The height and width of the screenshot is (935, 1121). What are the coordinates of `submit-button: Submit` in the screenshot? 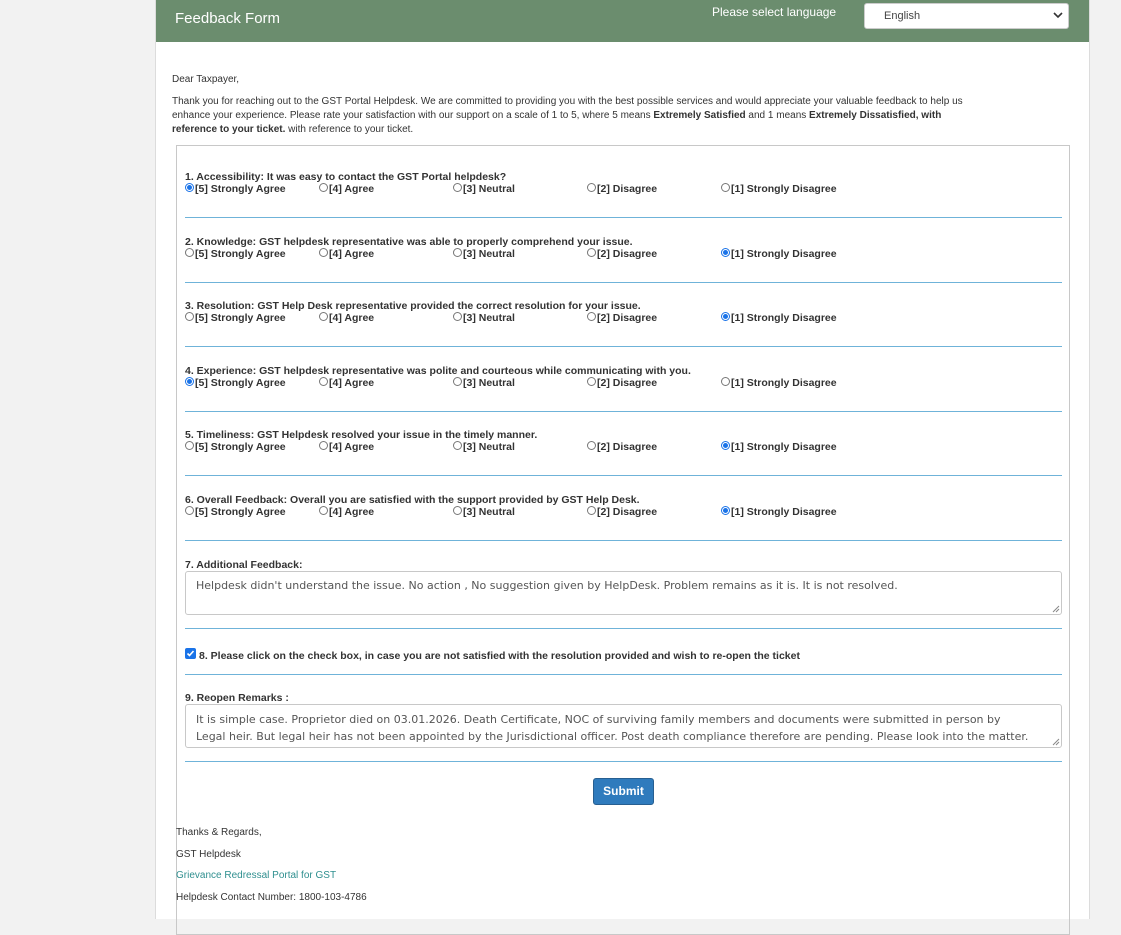 It's located at (623, 791).